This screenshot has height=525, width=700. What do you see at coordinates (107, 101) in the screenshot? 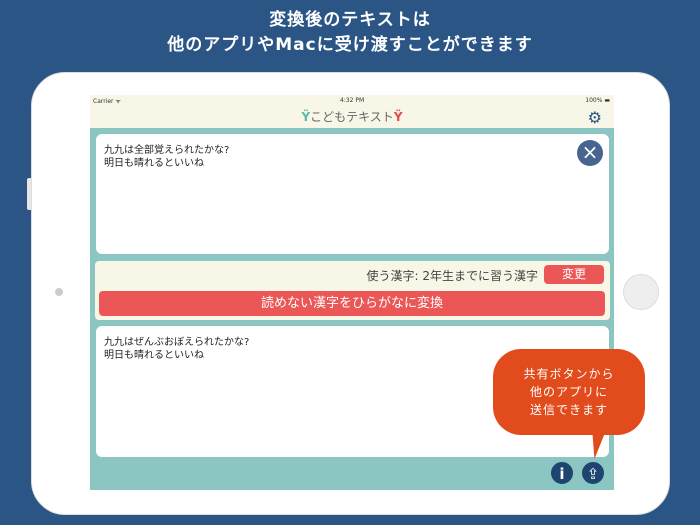
I see `carrier: Carrier ᯤ` at bounding box center [107, 101].